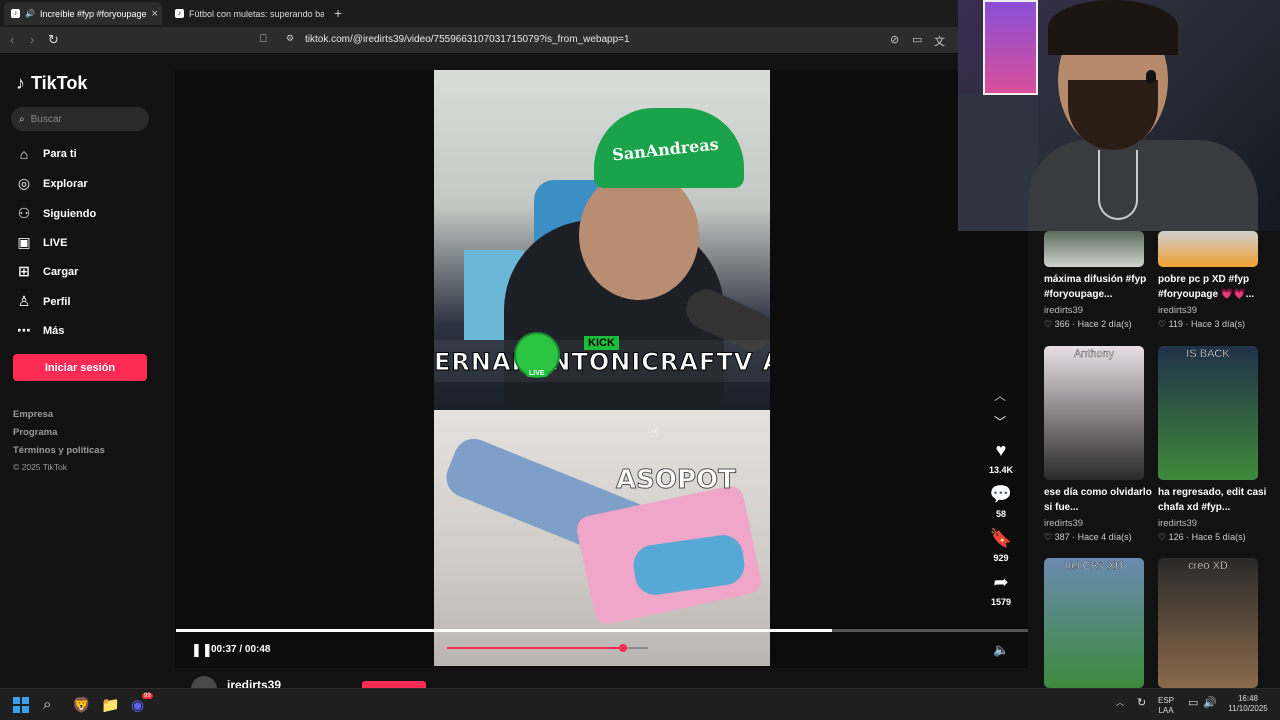 Image resolution: width=1280 pixels, height=720 pixels. What do you see at coordinates (1010, 47) in the screenshot?
I see `wall-poster` at bounding box center [1010, 47].